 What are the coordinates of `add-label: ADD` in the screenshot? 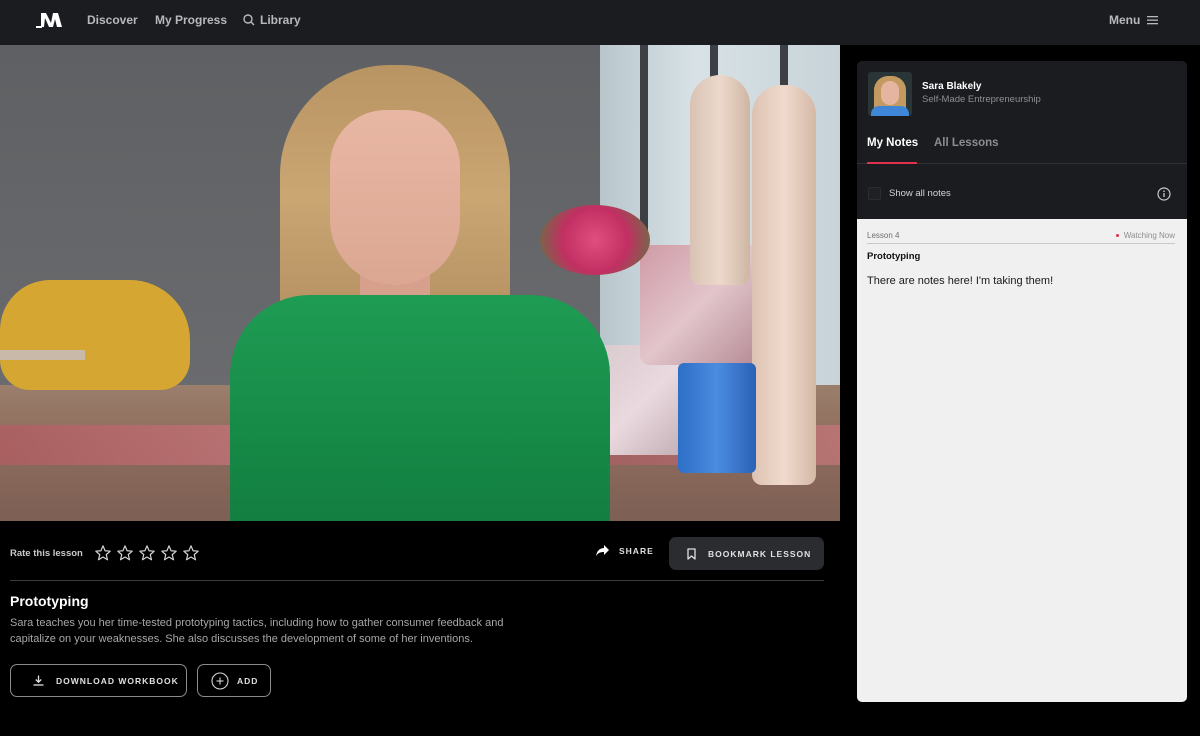 It's located at (248, 680).